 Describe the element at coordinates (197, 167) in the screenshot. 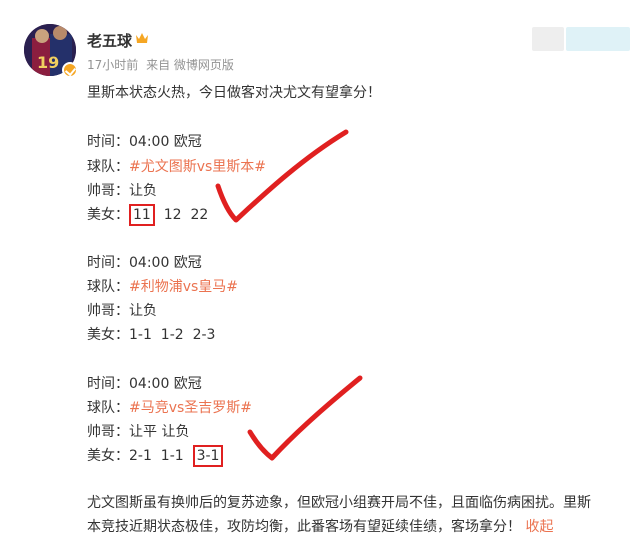

I see `topic-link: #尤文图斯vs里斯本#` at that location.